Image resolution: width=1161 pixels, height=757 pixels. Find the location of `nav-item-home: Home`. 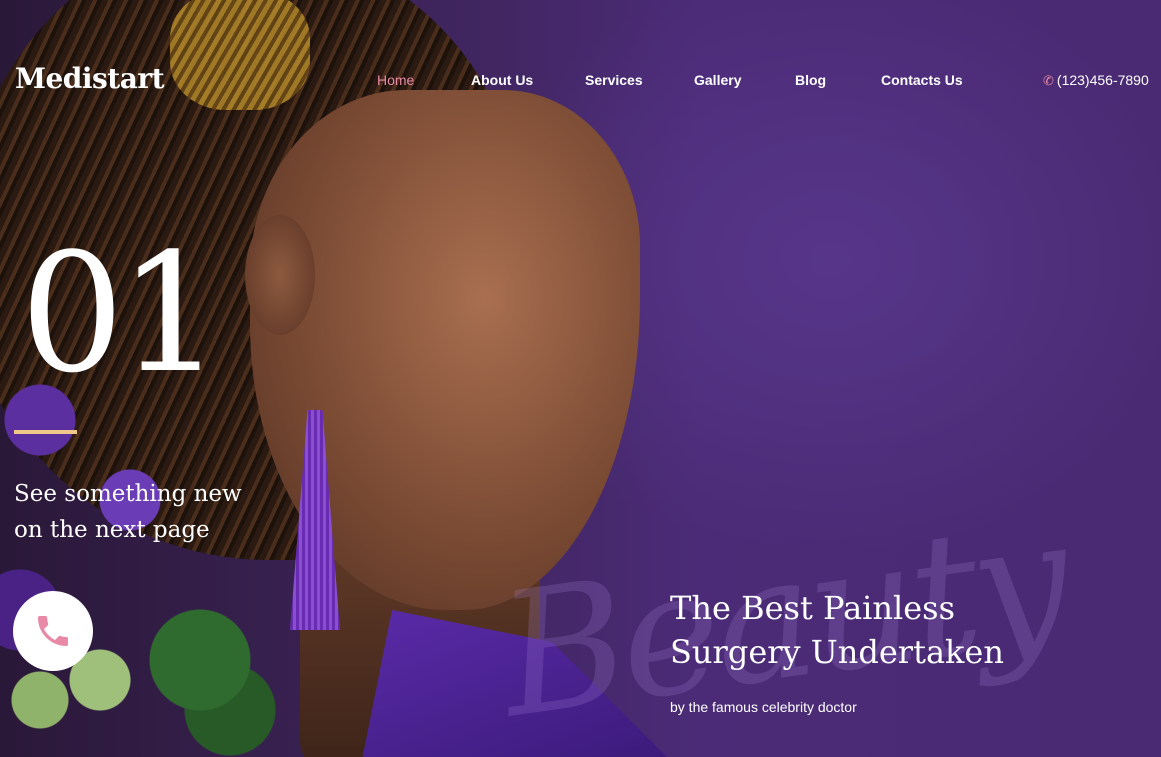

nav-item-home: Home is located at coordinates (395, 80).